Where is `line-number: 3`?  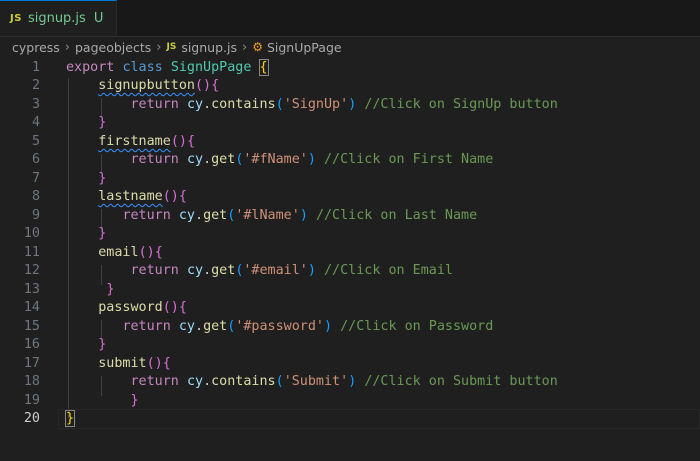 line-number: 3 is located at coordinates (35, 104).